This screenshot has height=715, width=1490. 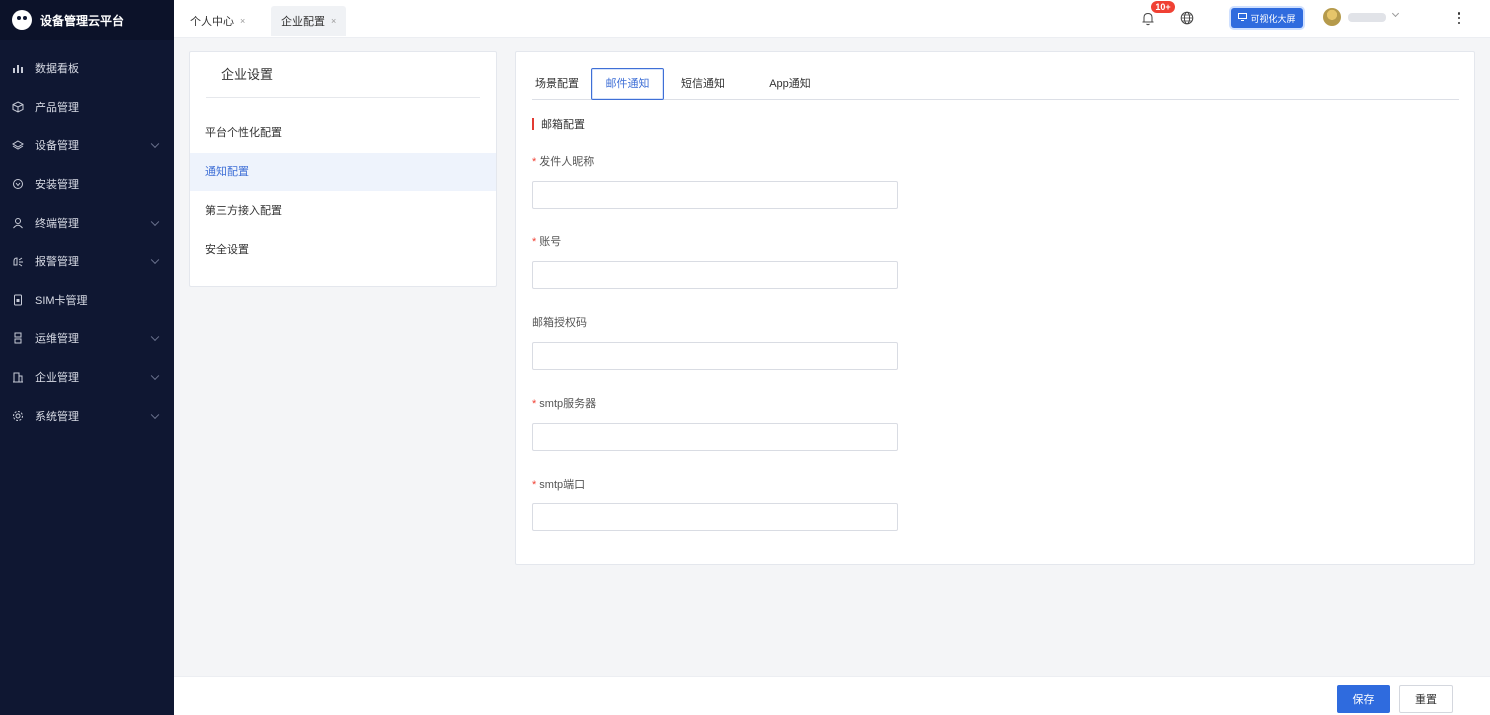 I want to click on section-title: 邮箱配置, so click(x=563, y=125).